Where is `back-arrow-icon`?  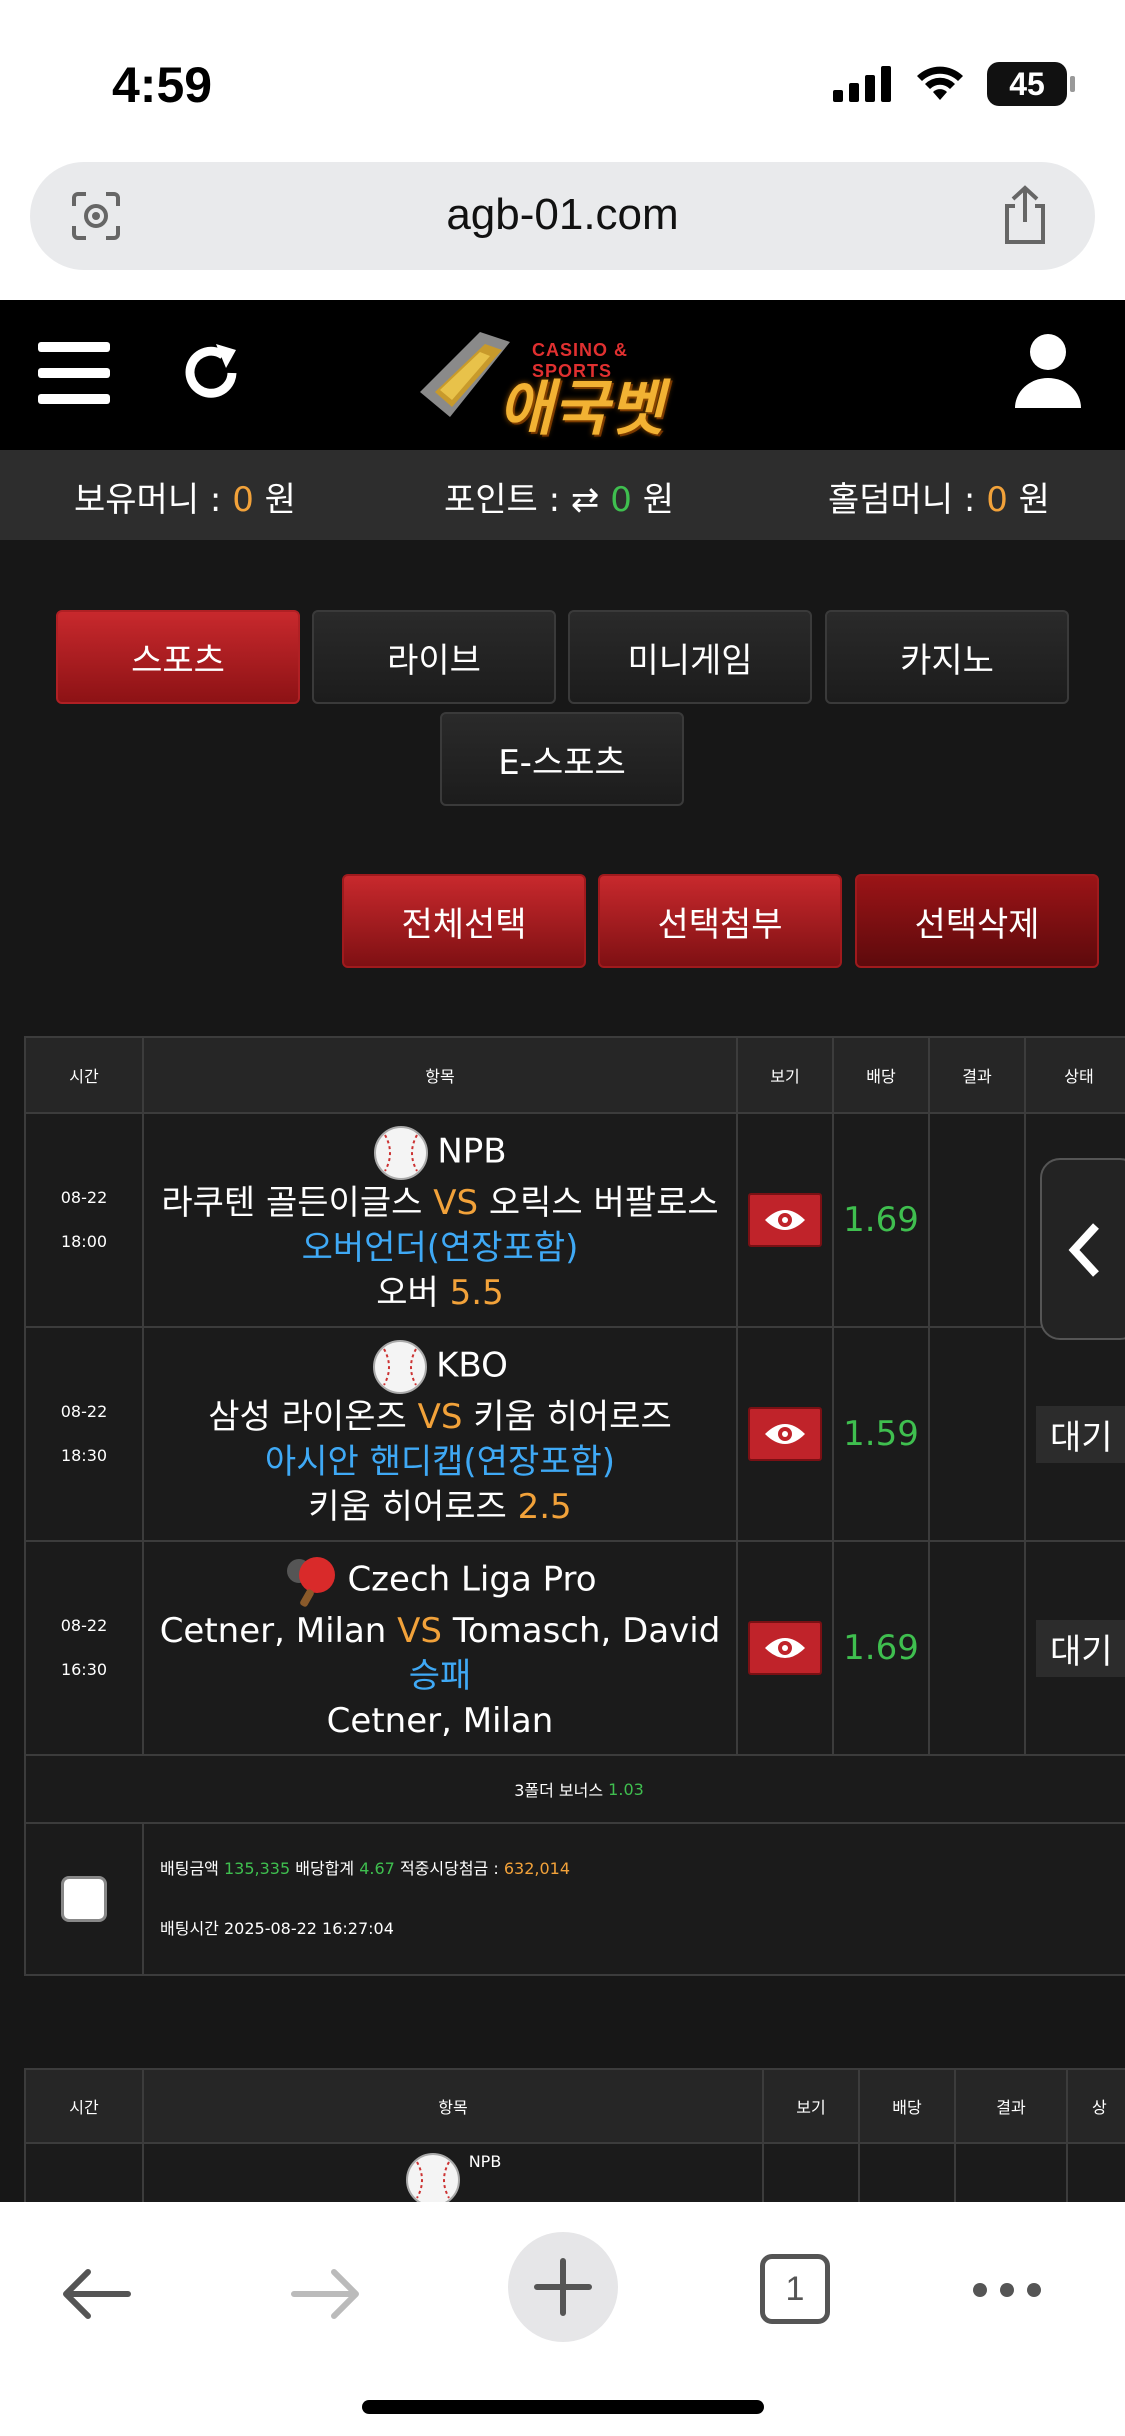 back-arrow-icon is located at coordinates (95, 2294).